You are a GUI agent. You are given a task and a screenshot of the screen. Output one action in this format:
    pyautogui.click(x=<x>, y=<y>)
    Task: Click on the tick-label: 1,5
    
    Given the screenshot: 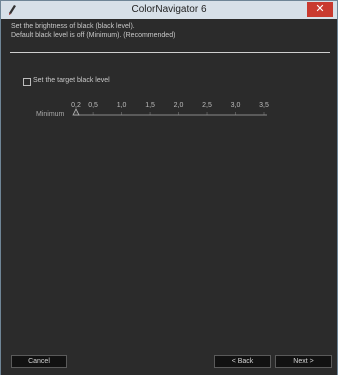 What is the action you would take?
    pyautogui.click(x=150, y=105)
    